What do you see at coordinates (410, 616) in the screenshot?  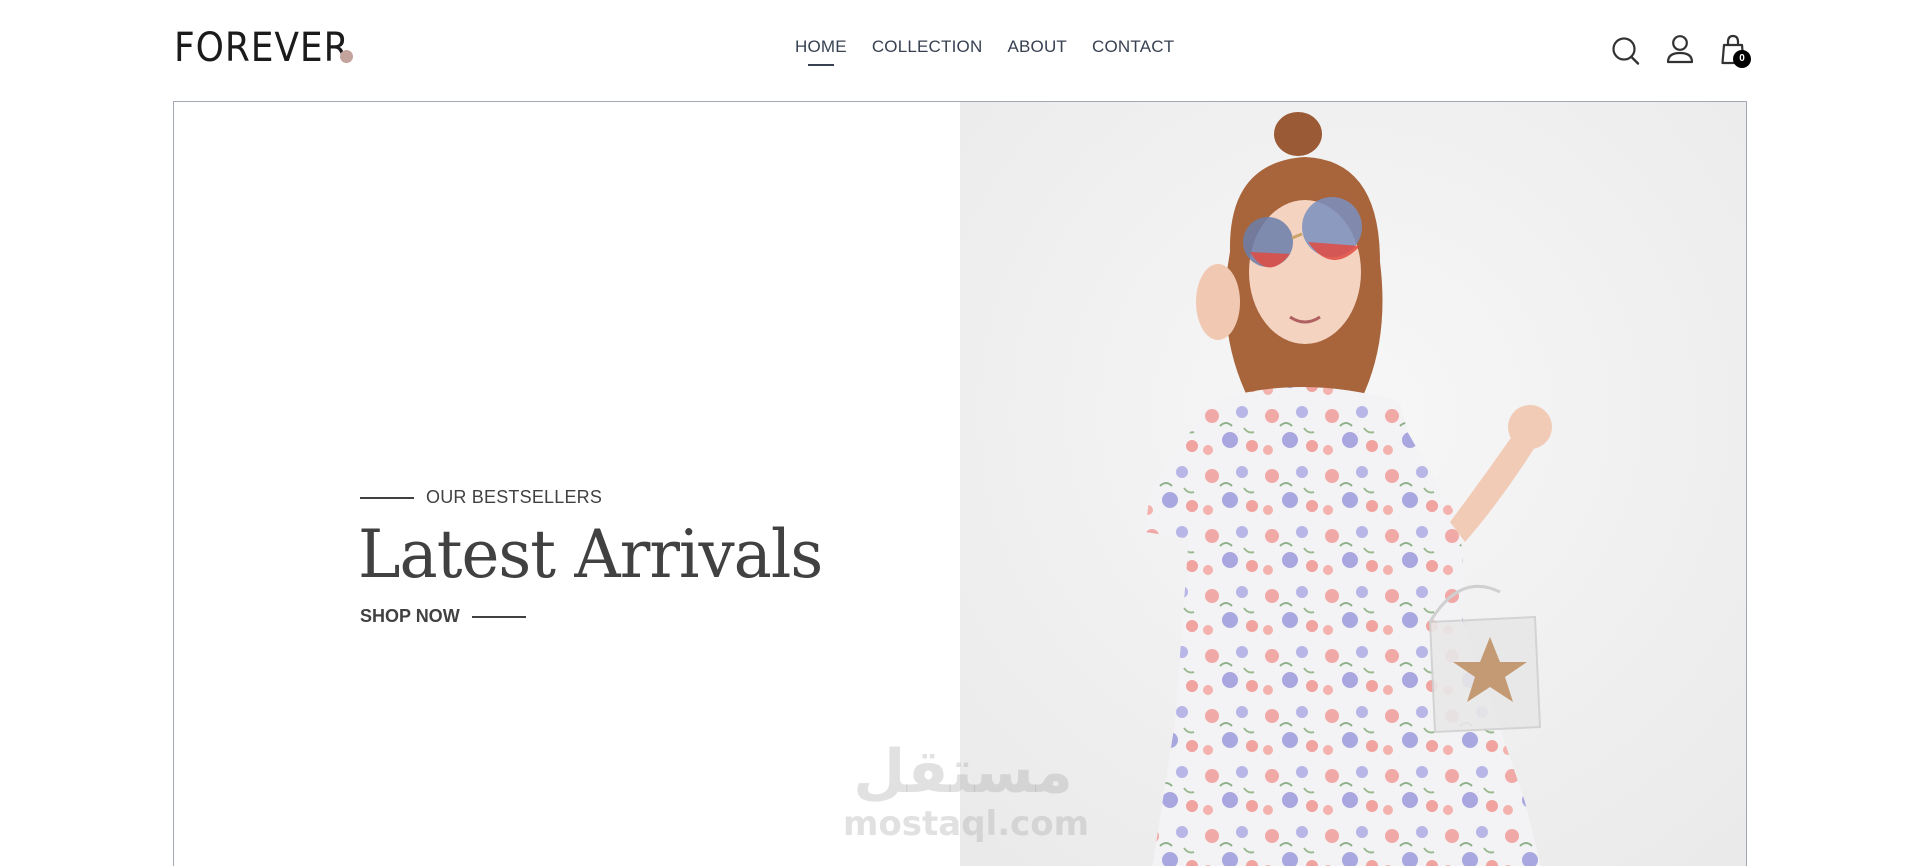 I see `shop-now-label: SHOP NOW` at bounding box center [410, 616].